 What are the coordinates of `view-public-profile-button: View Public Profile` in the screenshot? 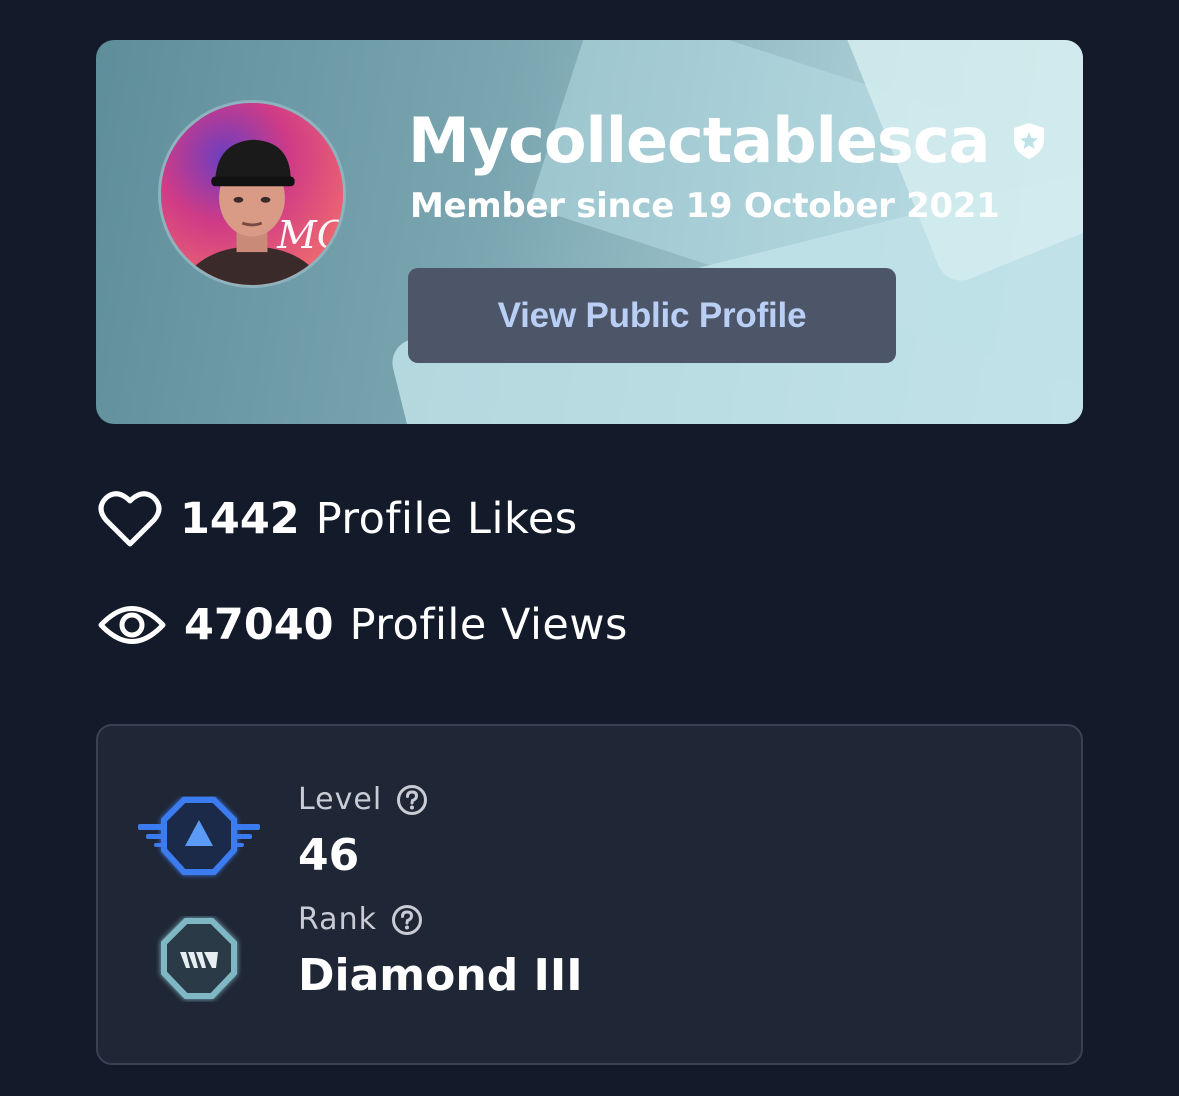 It's located at (652, 315).